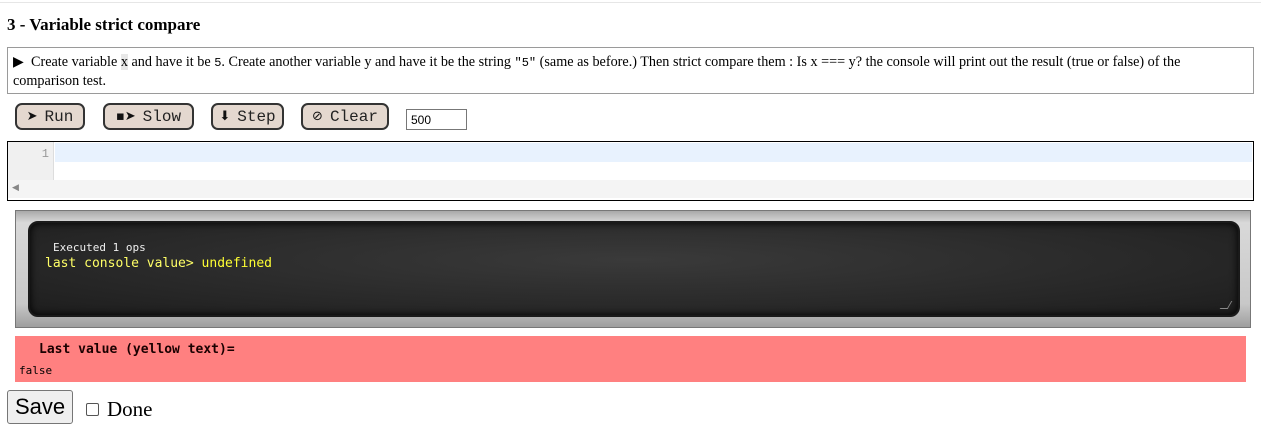  What do you see at coordinates (104, 24) in the screenshot?
I see `exercise-title: 3 - Variable strict compare` at bounding box center [104, 24].